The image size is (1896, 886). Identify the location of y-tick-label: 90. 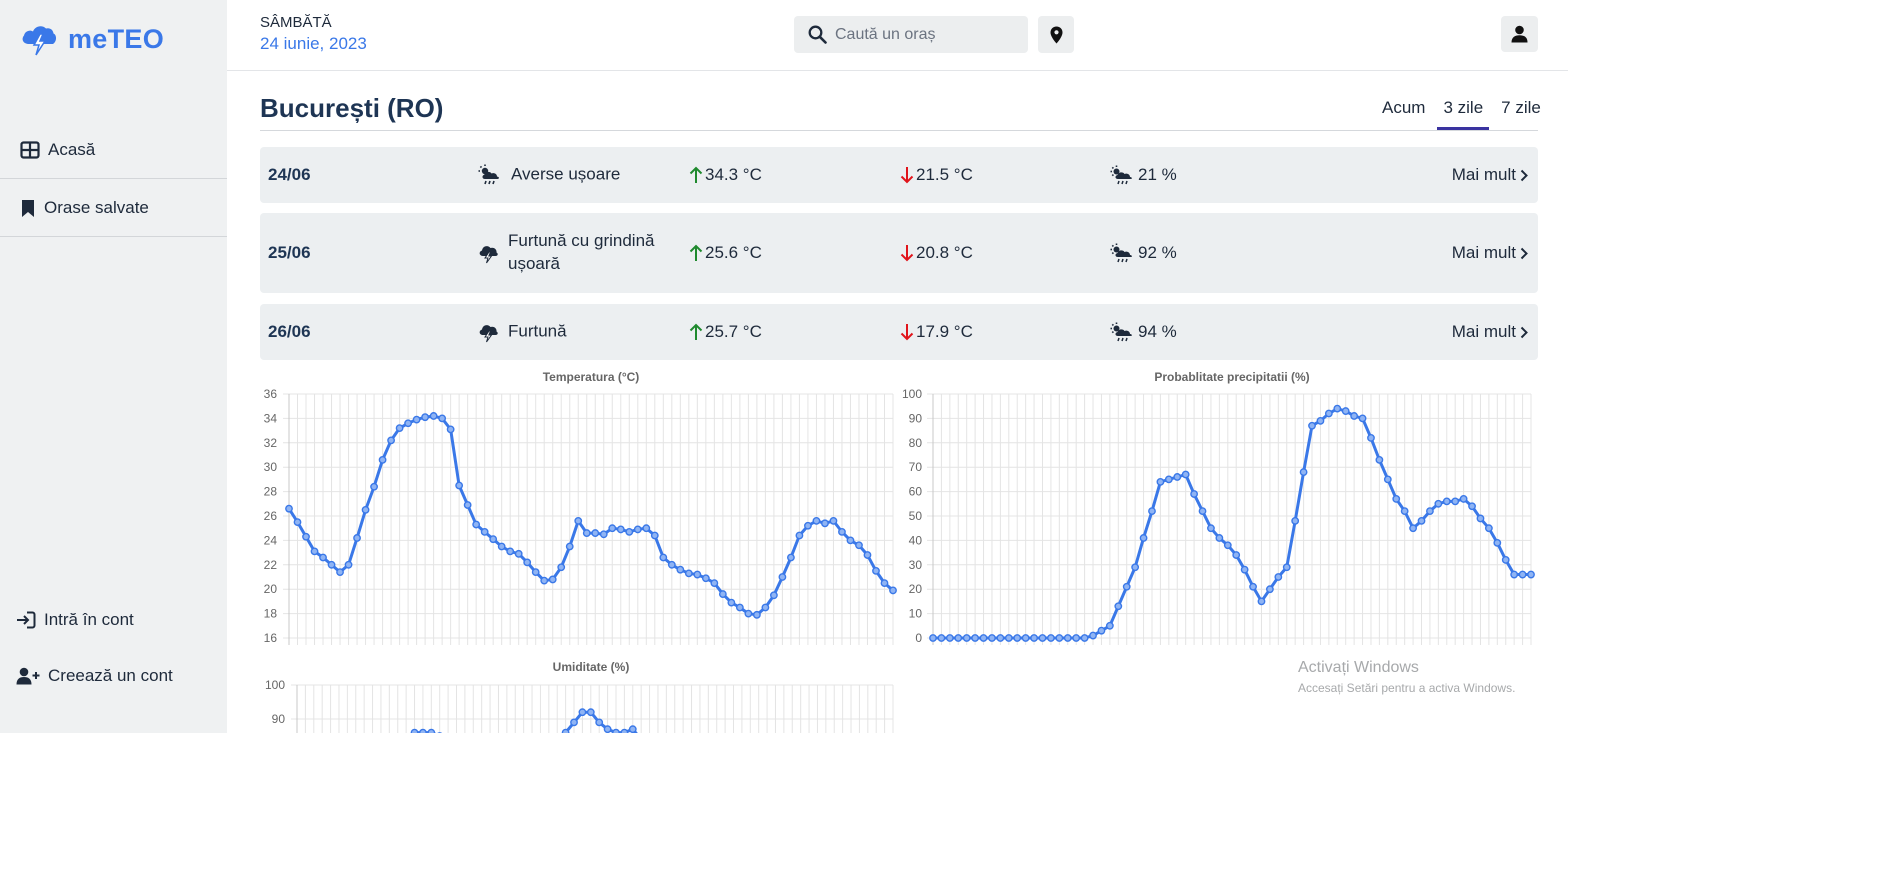
(279, 719).